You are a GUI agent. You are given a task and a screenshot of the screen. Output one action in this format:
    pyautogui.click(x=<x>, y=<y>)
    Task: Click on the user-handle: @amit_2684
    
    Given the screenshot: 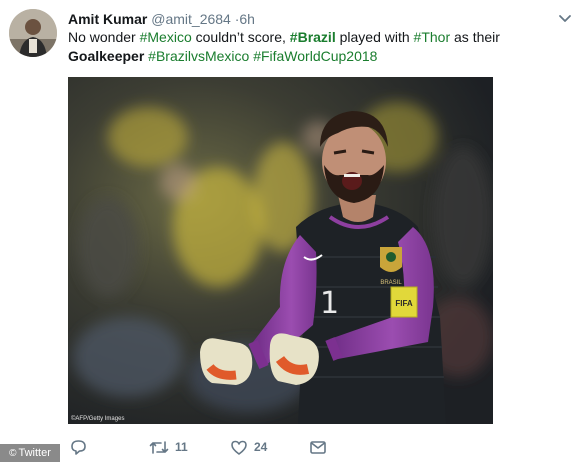 What is the action you would take?
    pyautogui.click(x=191, y=19)
    